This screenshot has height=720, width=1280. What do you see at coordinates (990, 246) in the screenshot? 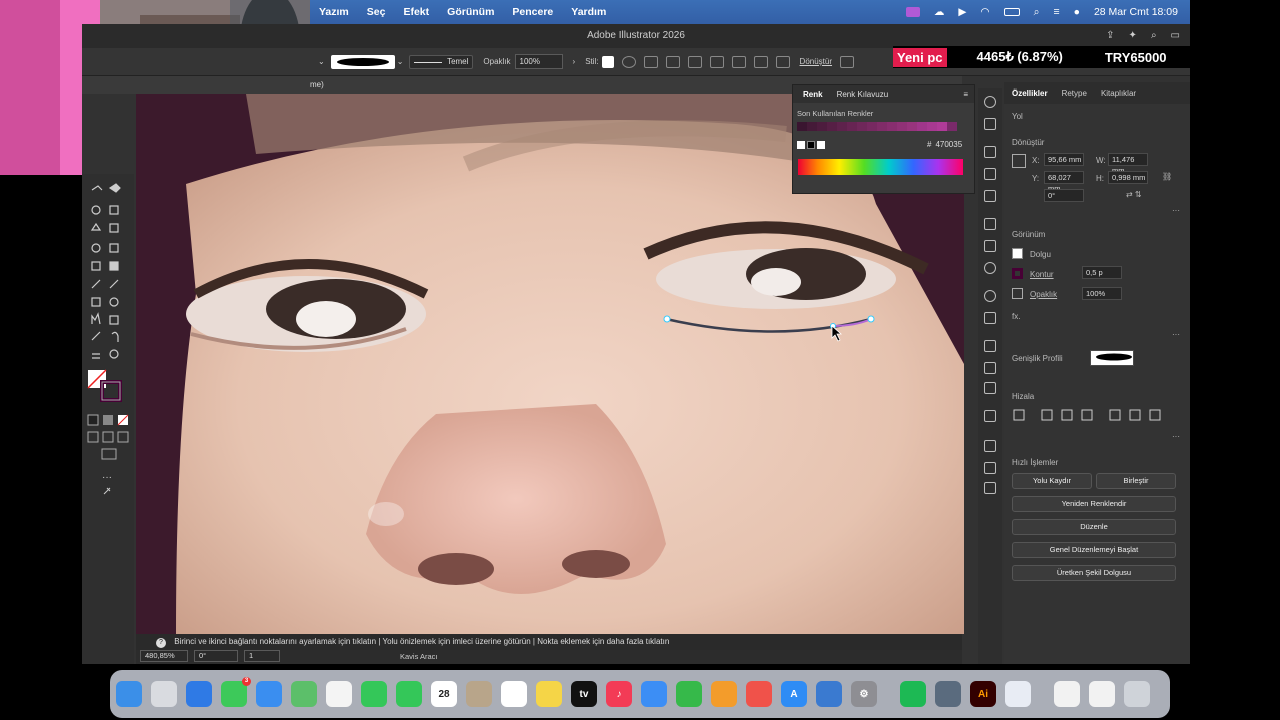
I see `gradient-panel-icon` at bounding box center [990, 246].